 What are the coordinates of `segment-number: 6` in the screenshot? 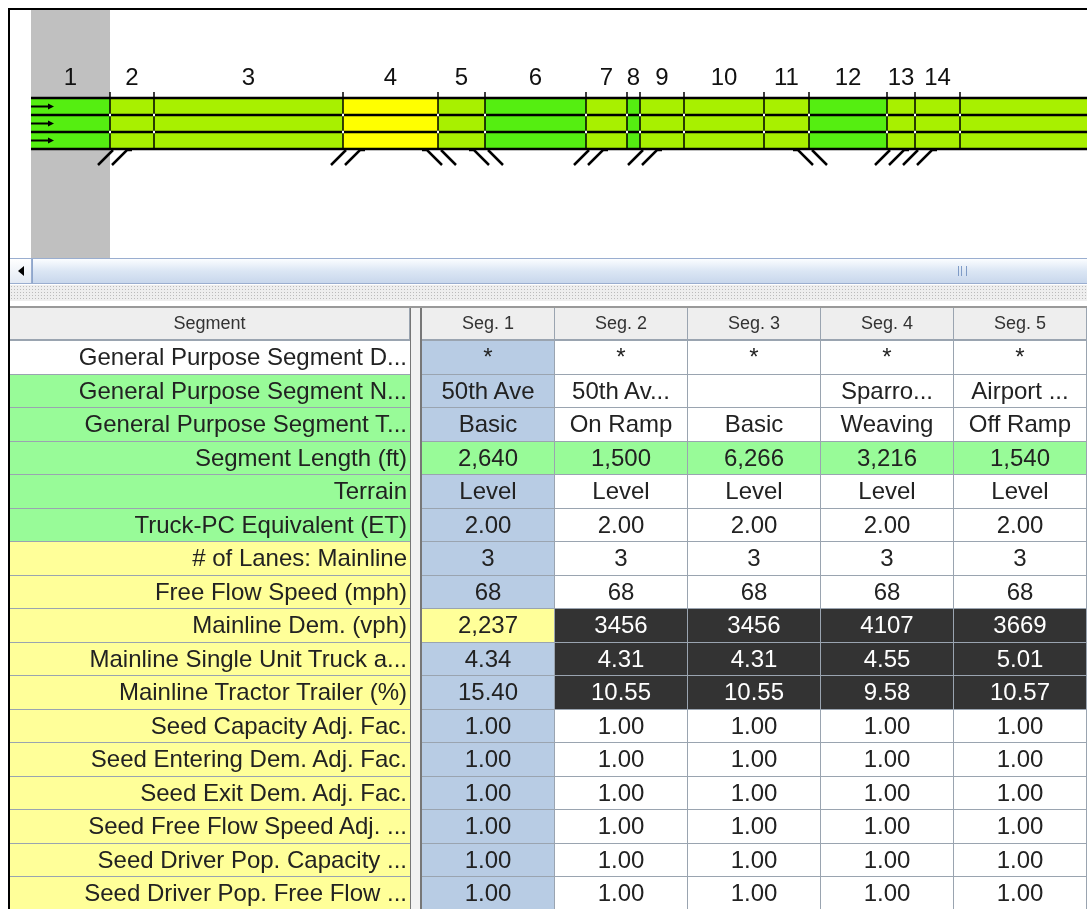 It's located at (535, 76).